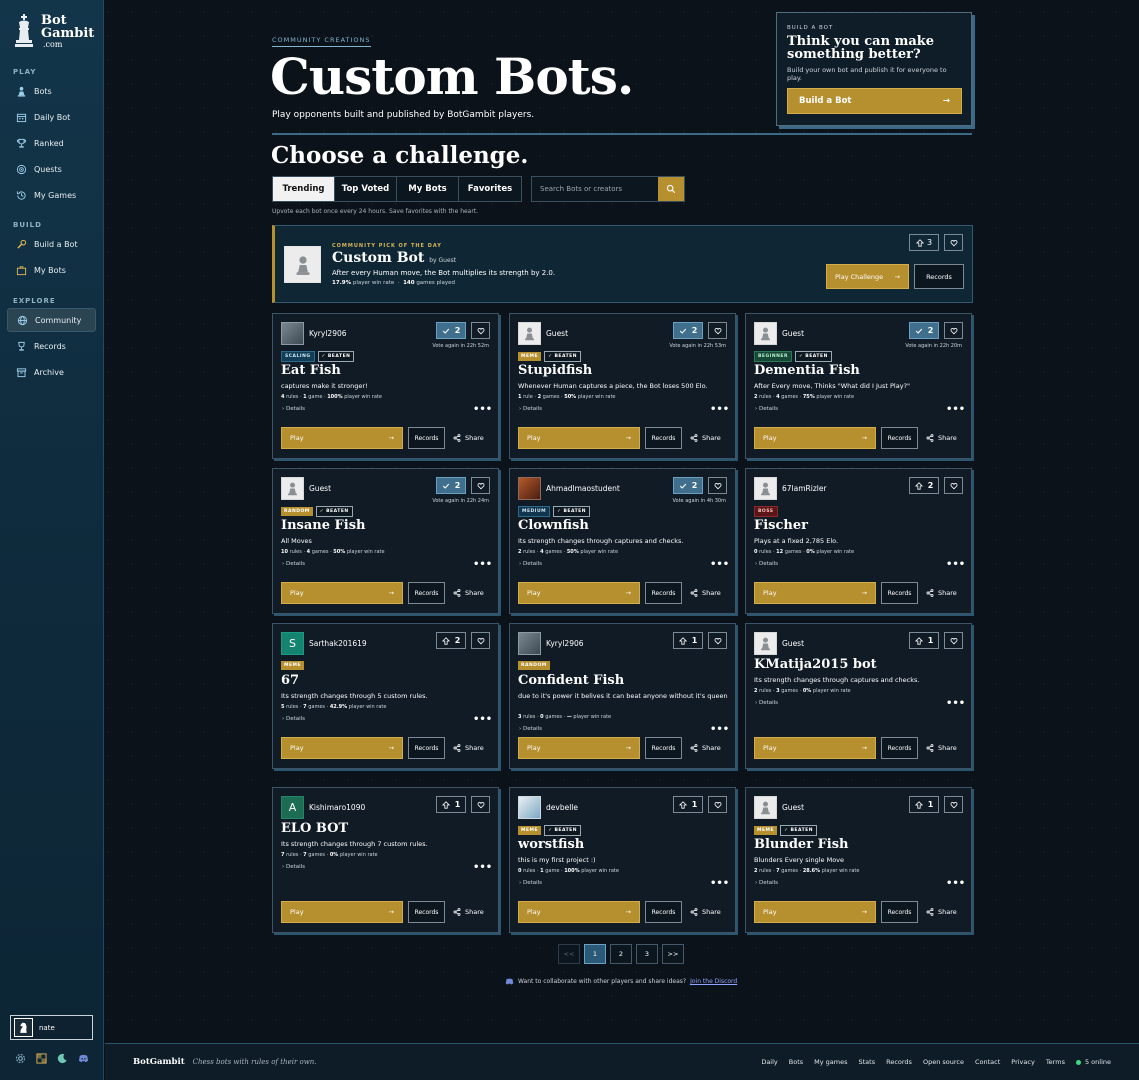 This screenshot has width=1139, height=1080. What do you see at coordinates (595, 189) in the screenshot?
I see `search-input` at bounding box center [595, 189].